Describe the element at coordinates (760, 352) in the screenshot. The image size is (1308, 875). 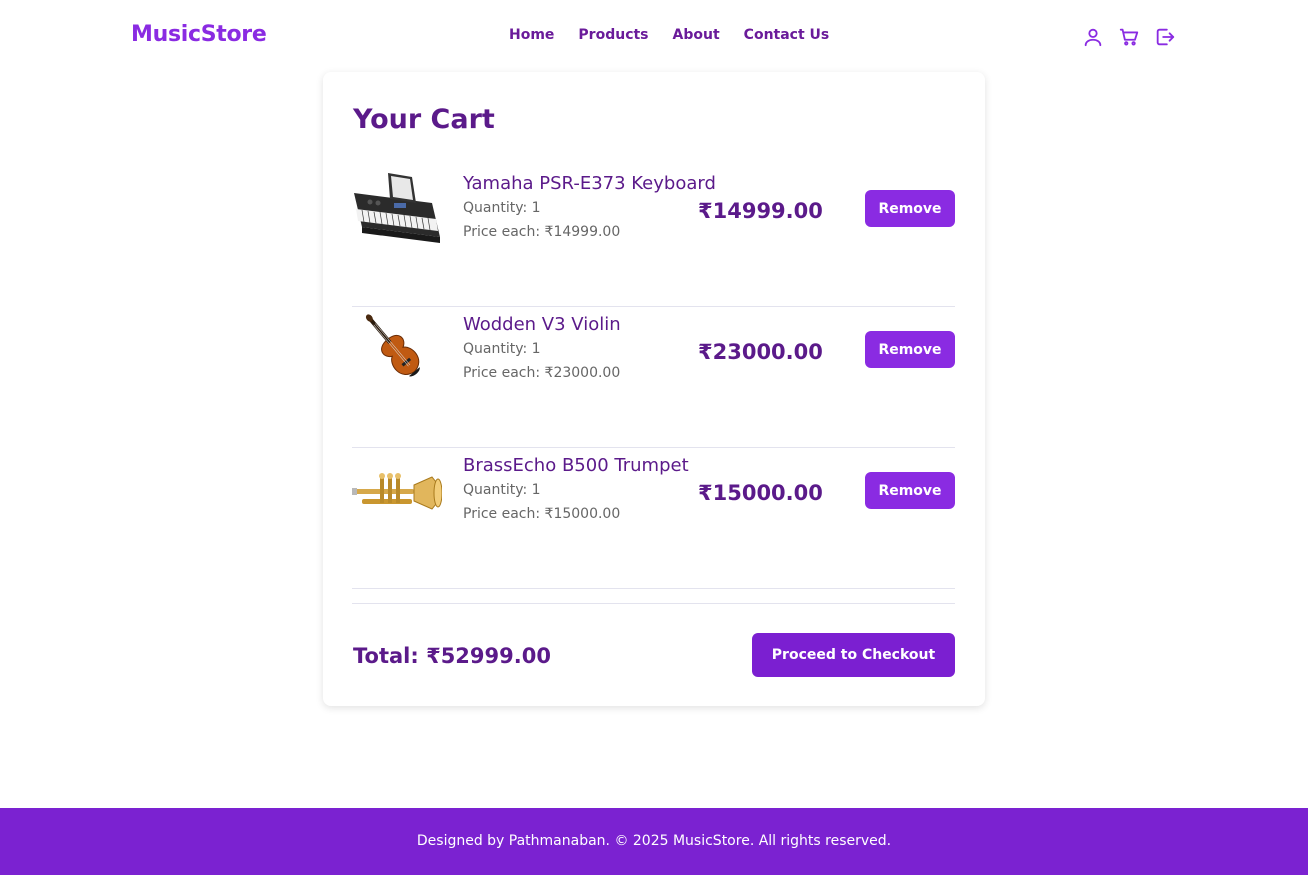
I see `item-subtotal: ₹23000.00` at that location.